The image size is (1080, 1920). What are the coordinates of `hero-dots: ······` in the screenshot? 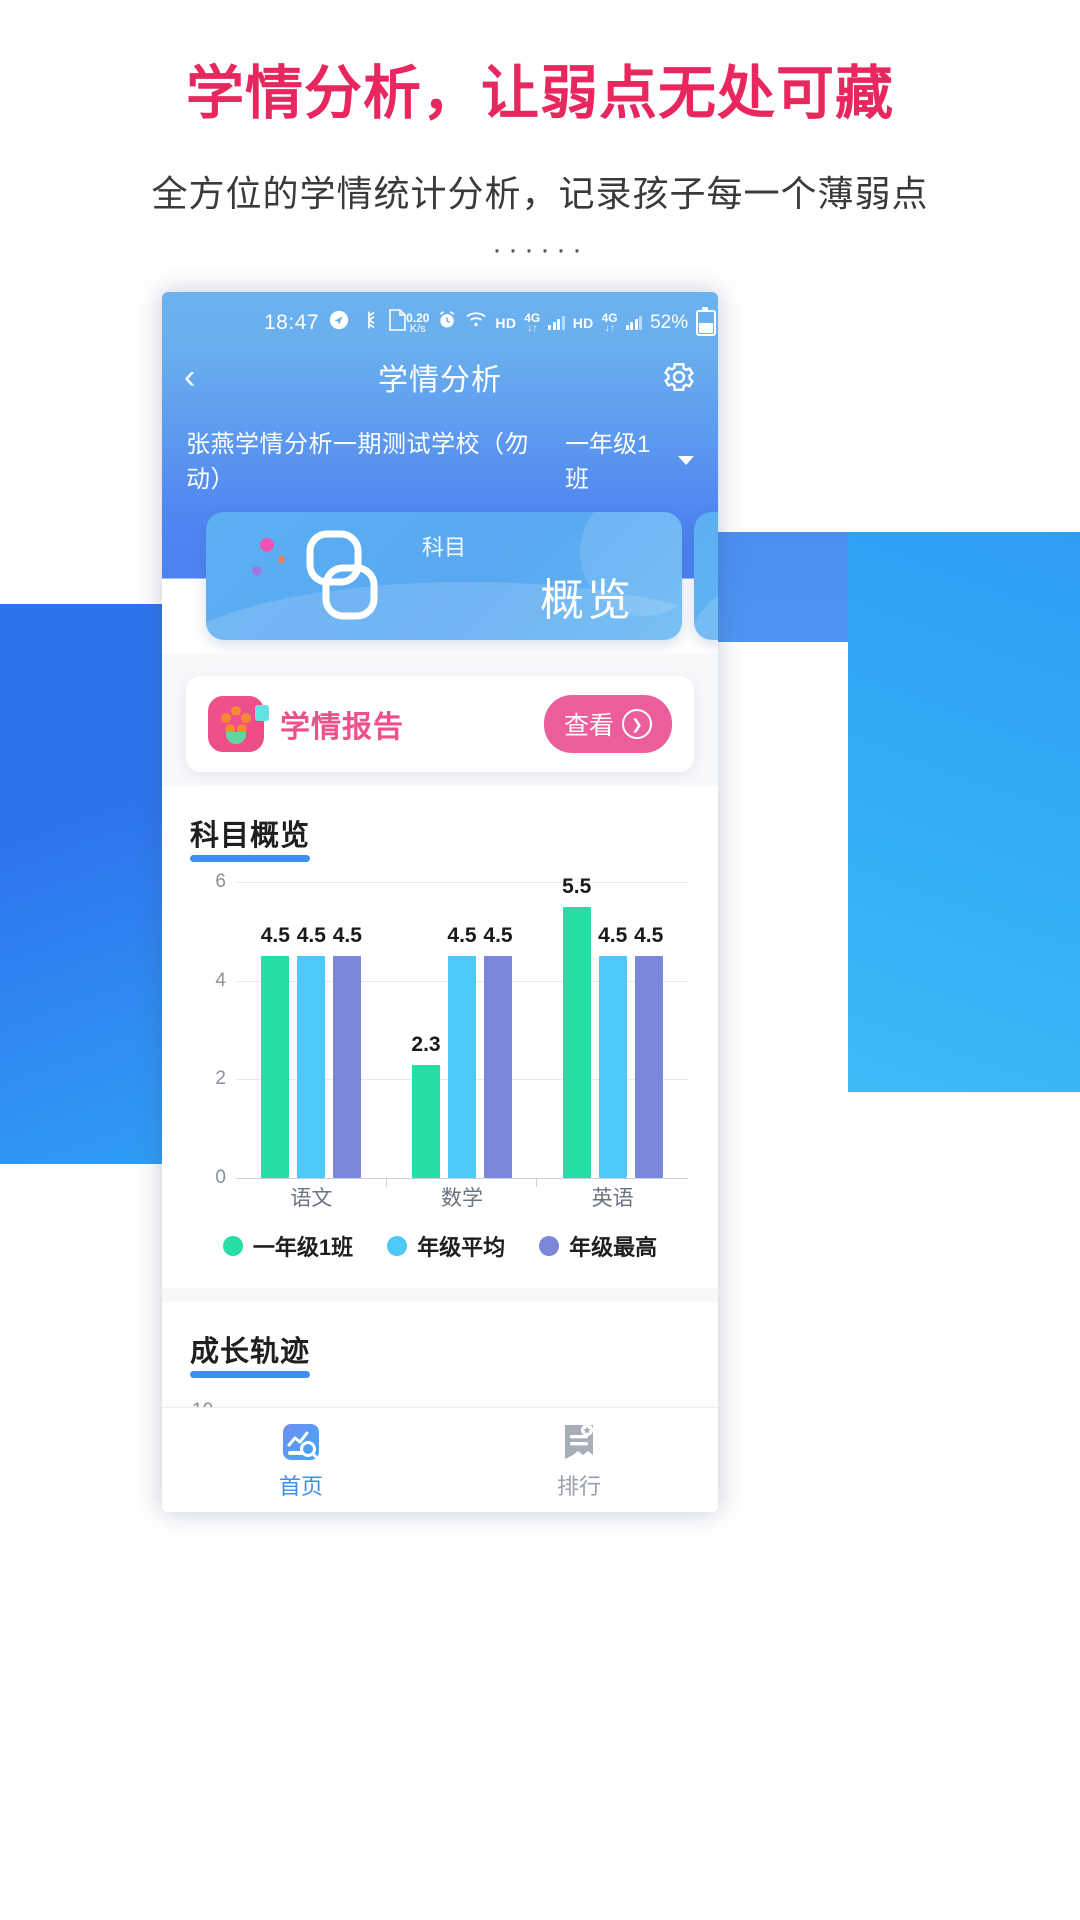 It's located at (540, 249).